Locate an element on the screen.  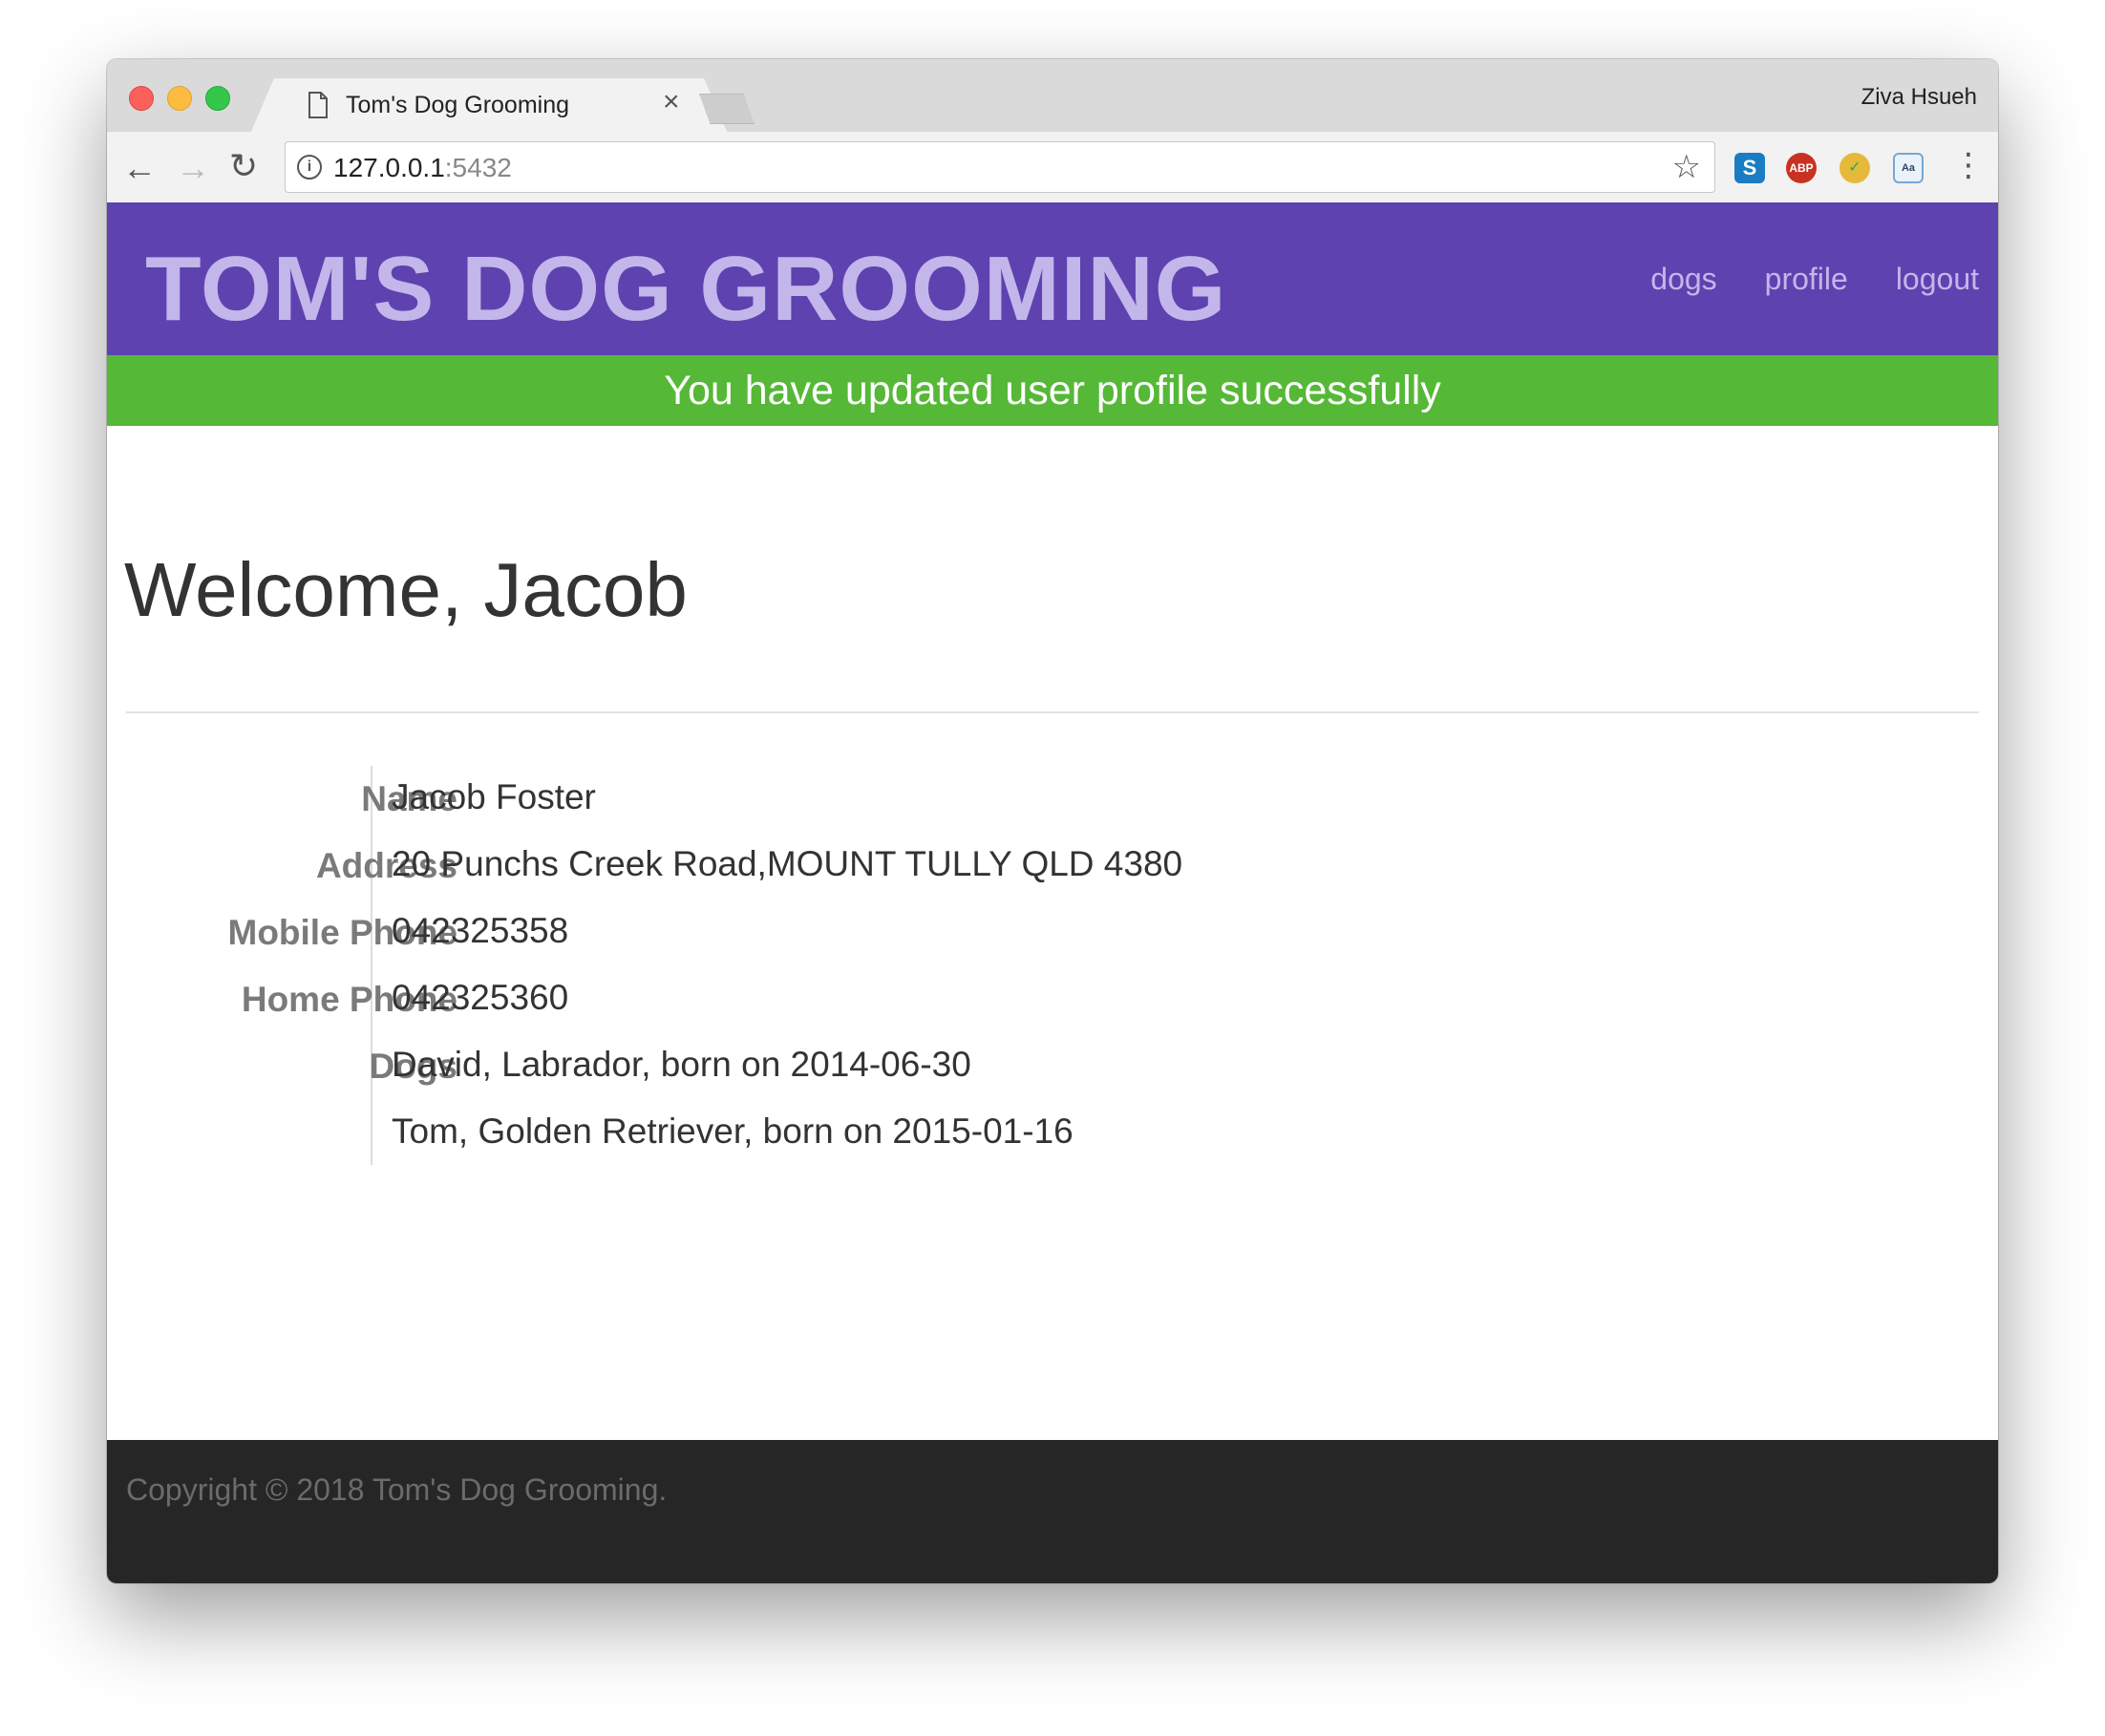
close-window-button is located at coordinates (141, 98).